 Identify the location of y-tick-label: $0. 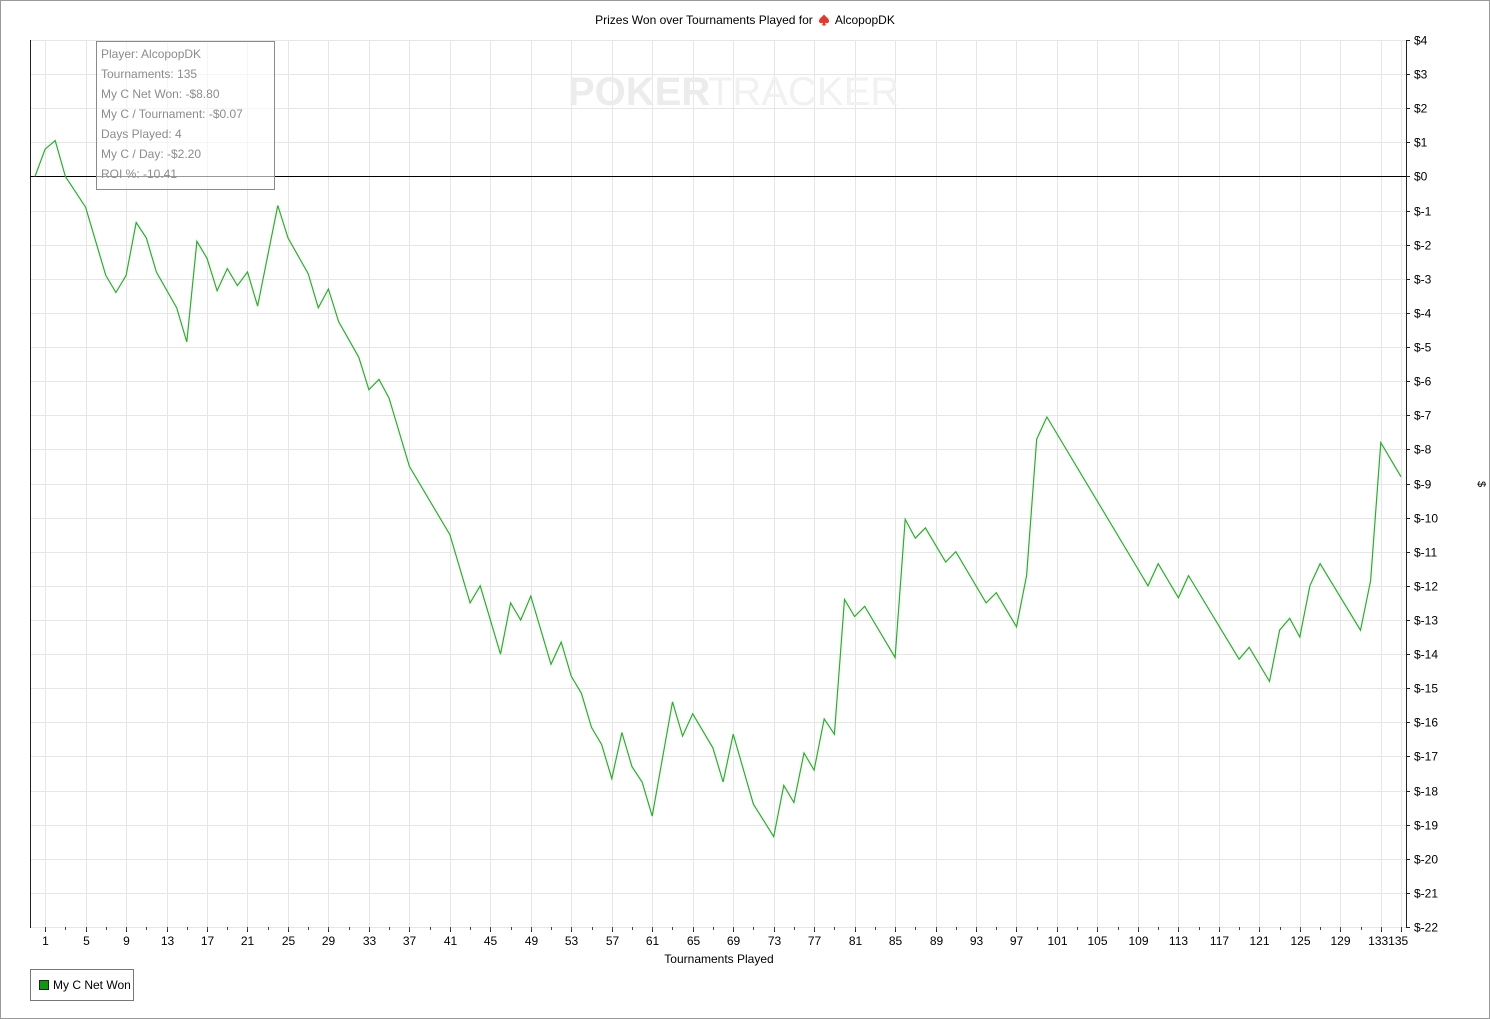
(1421, 177).